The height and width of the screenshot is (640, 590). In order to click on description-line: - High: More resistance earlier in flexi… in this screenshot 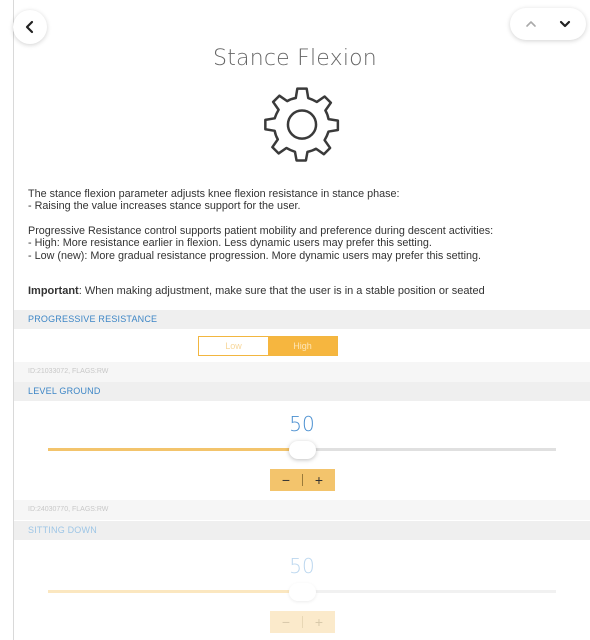, I will do `click(230, 243)`.